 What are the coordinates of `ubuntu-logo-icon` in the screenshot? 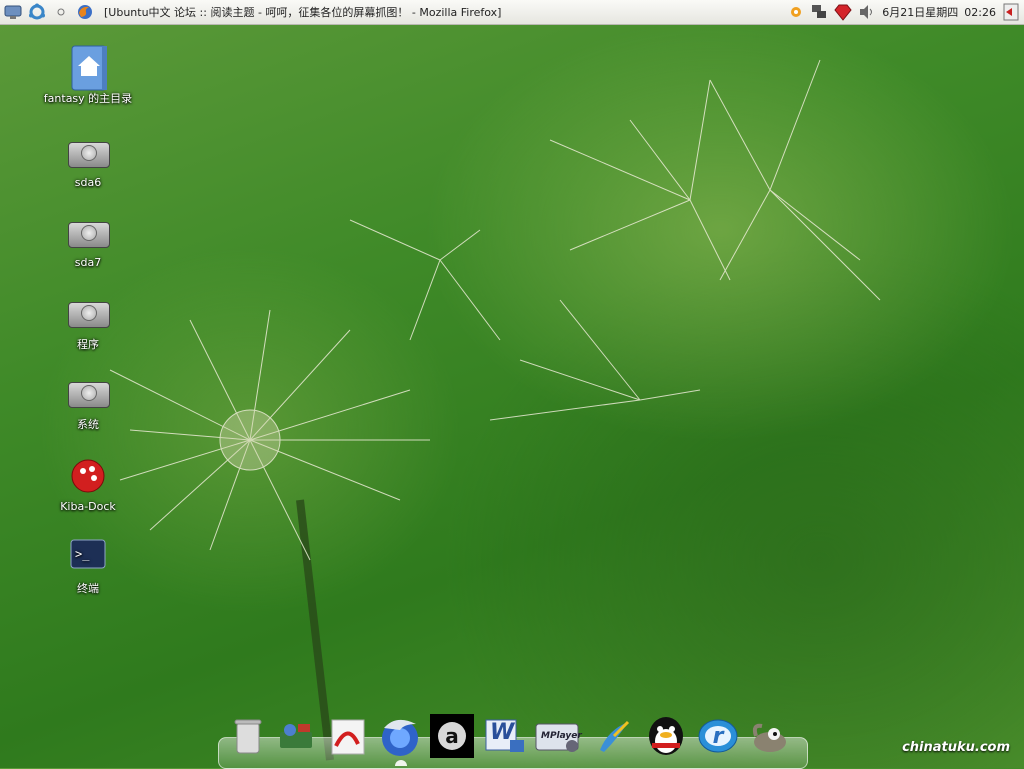 It's located at (37, 11).